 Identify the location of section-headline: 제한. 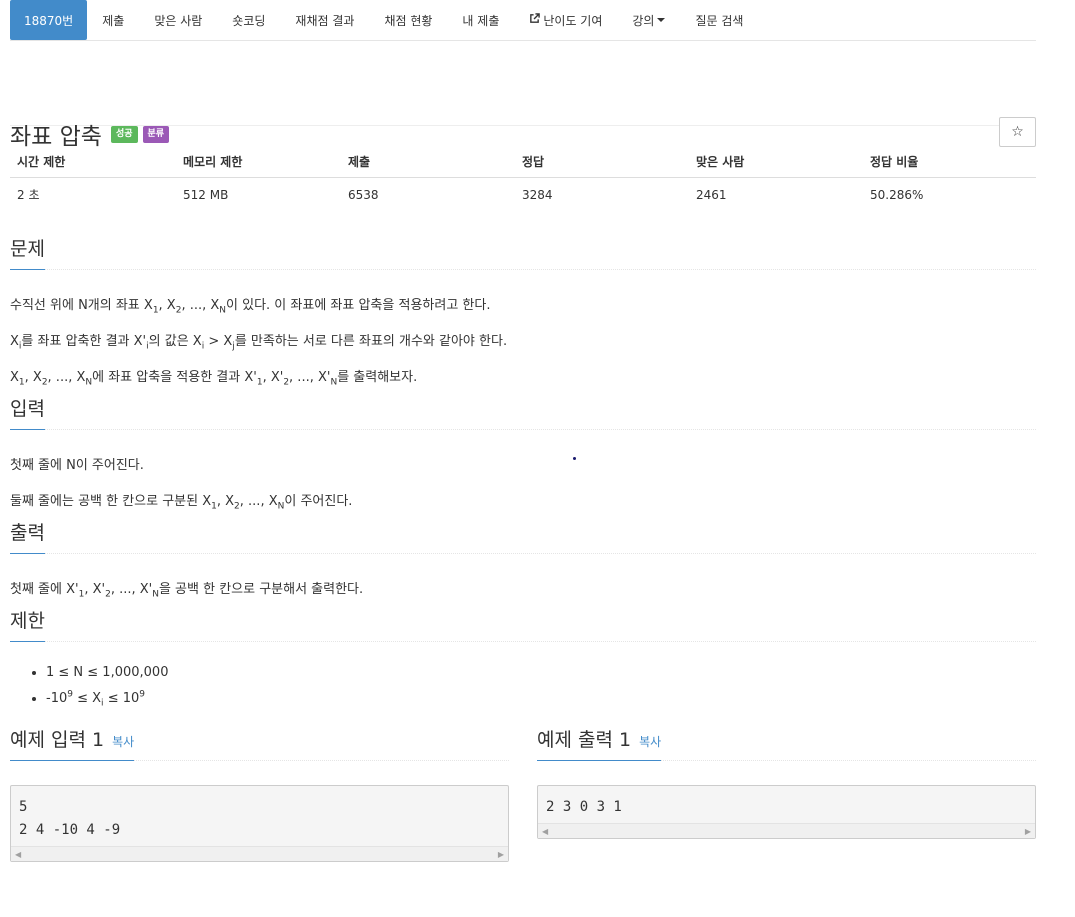
(523, 624).